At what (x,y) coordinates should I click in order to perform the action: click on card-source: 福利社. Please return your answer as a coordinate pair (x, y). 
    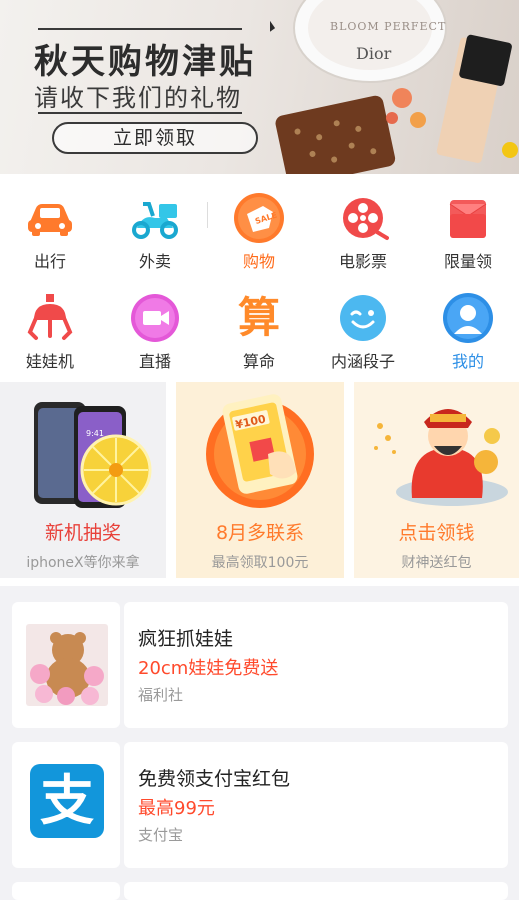
    Looking at the image, I should click on (161, 695).